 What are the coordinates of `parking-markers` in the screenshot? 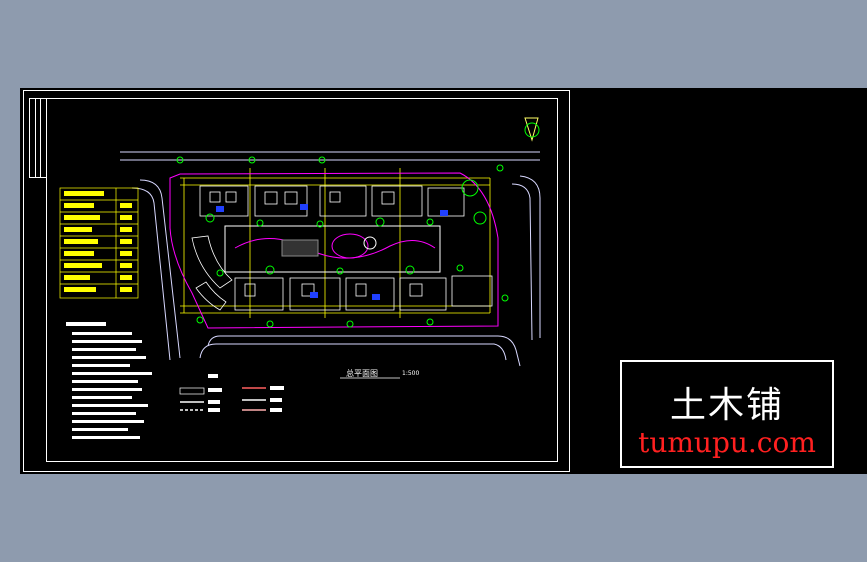 It's located at (332, 252).